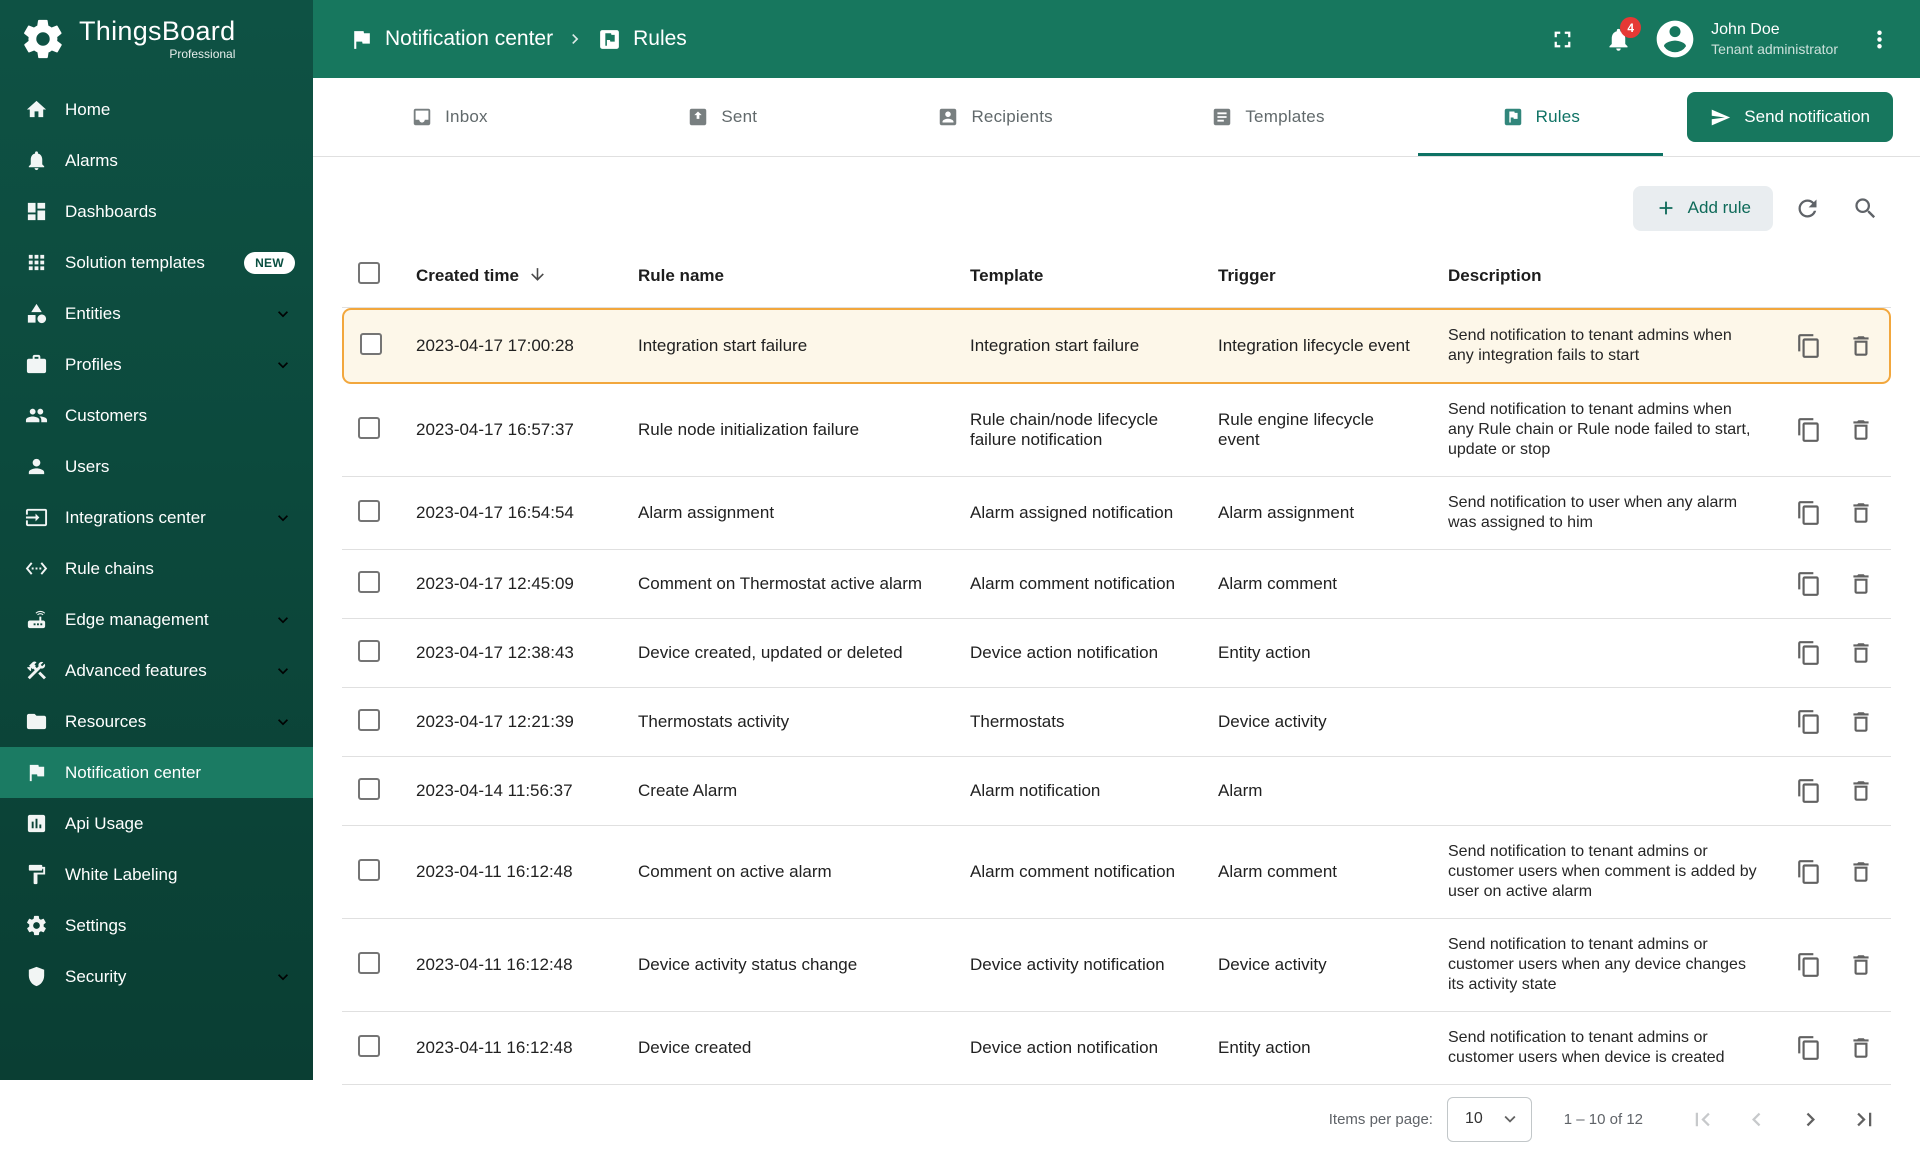  Describe the element at coordinates (1489, 1119) in the screenshot. I see `items-per-page-select: 10` at that location.